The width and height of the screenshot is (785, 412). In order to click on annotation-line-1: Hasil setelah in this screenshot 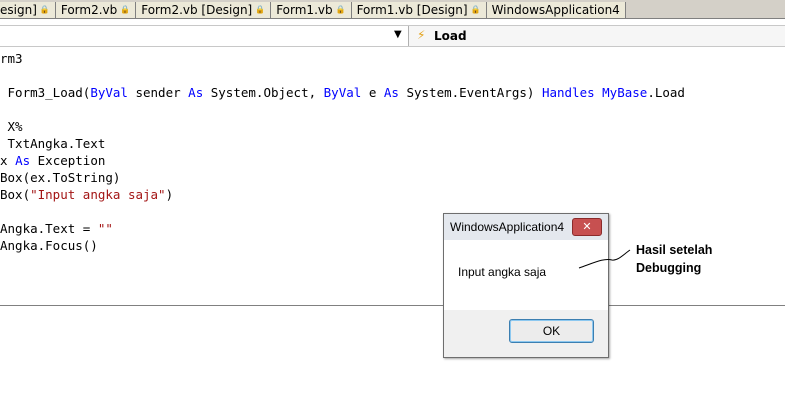, I will do `click(674, 250)`.